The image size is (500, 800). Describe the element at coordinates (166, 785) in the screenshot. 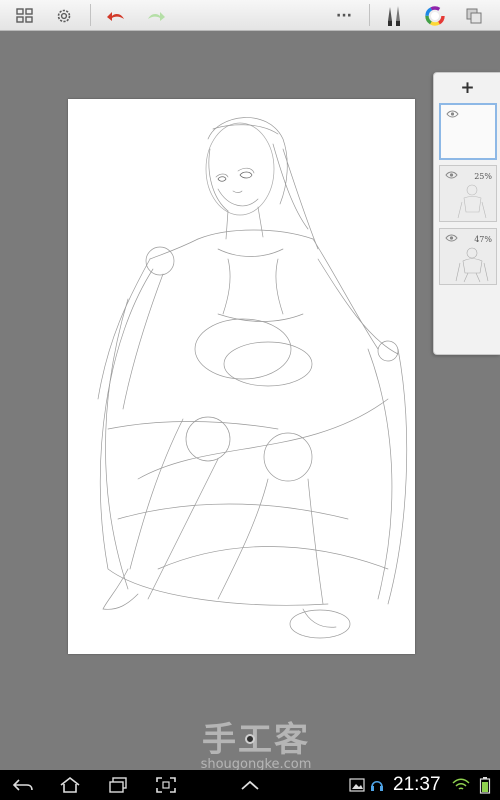

I see `screenshot-icon` at that location.